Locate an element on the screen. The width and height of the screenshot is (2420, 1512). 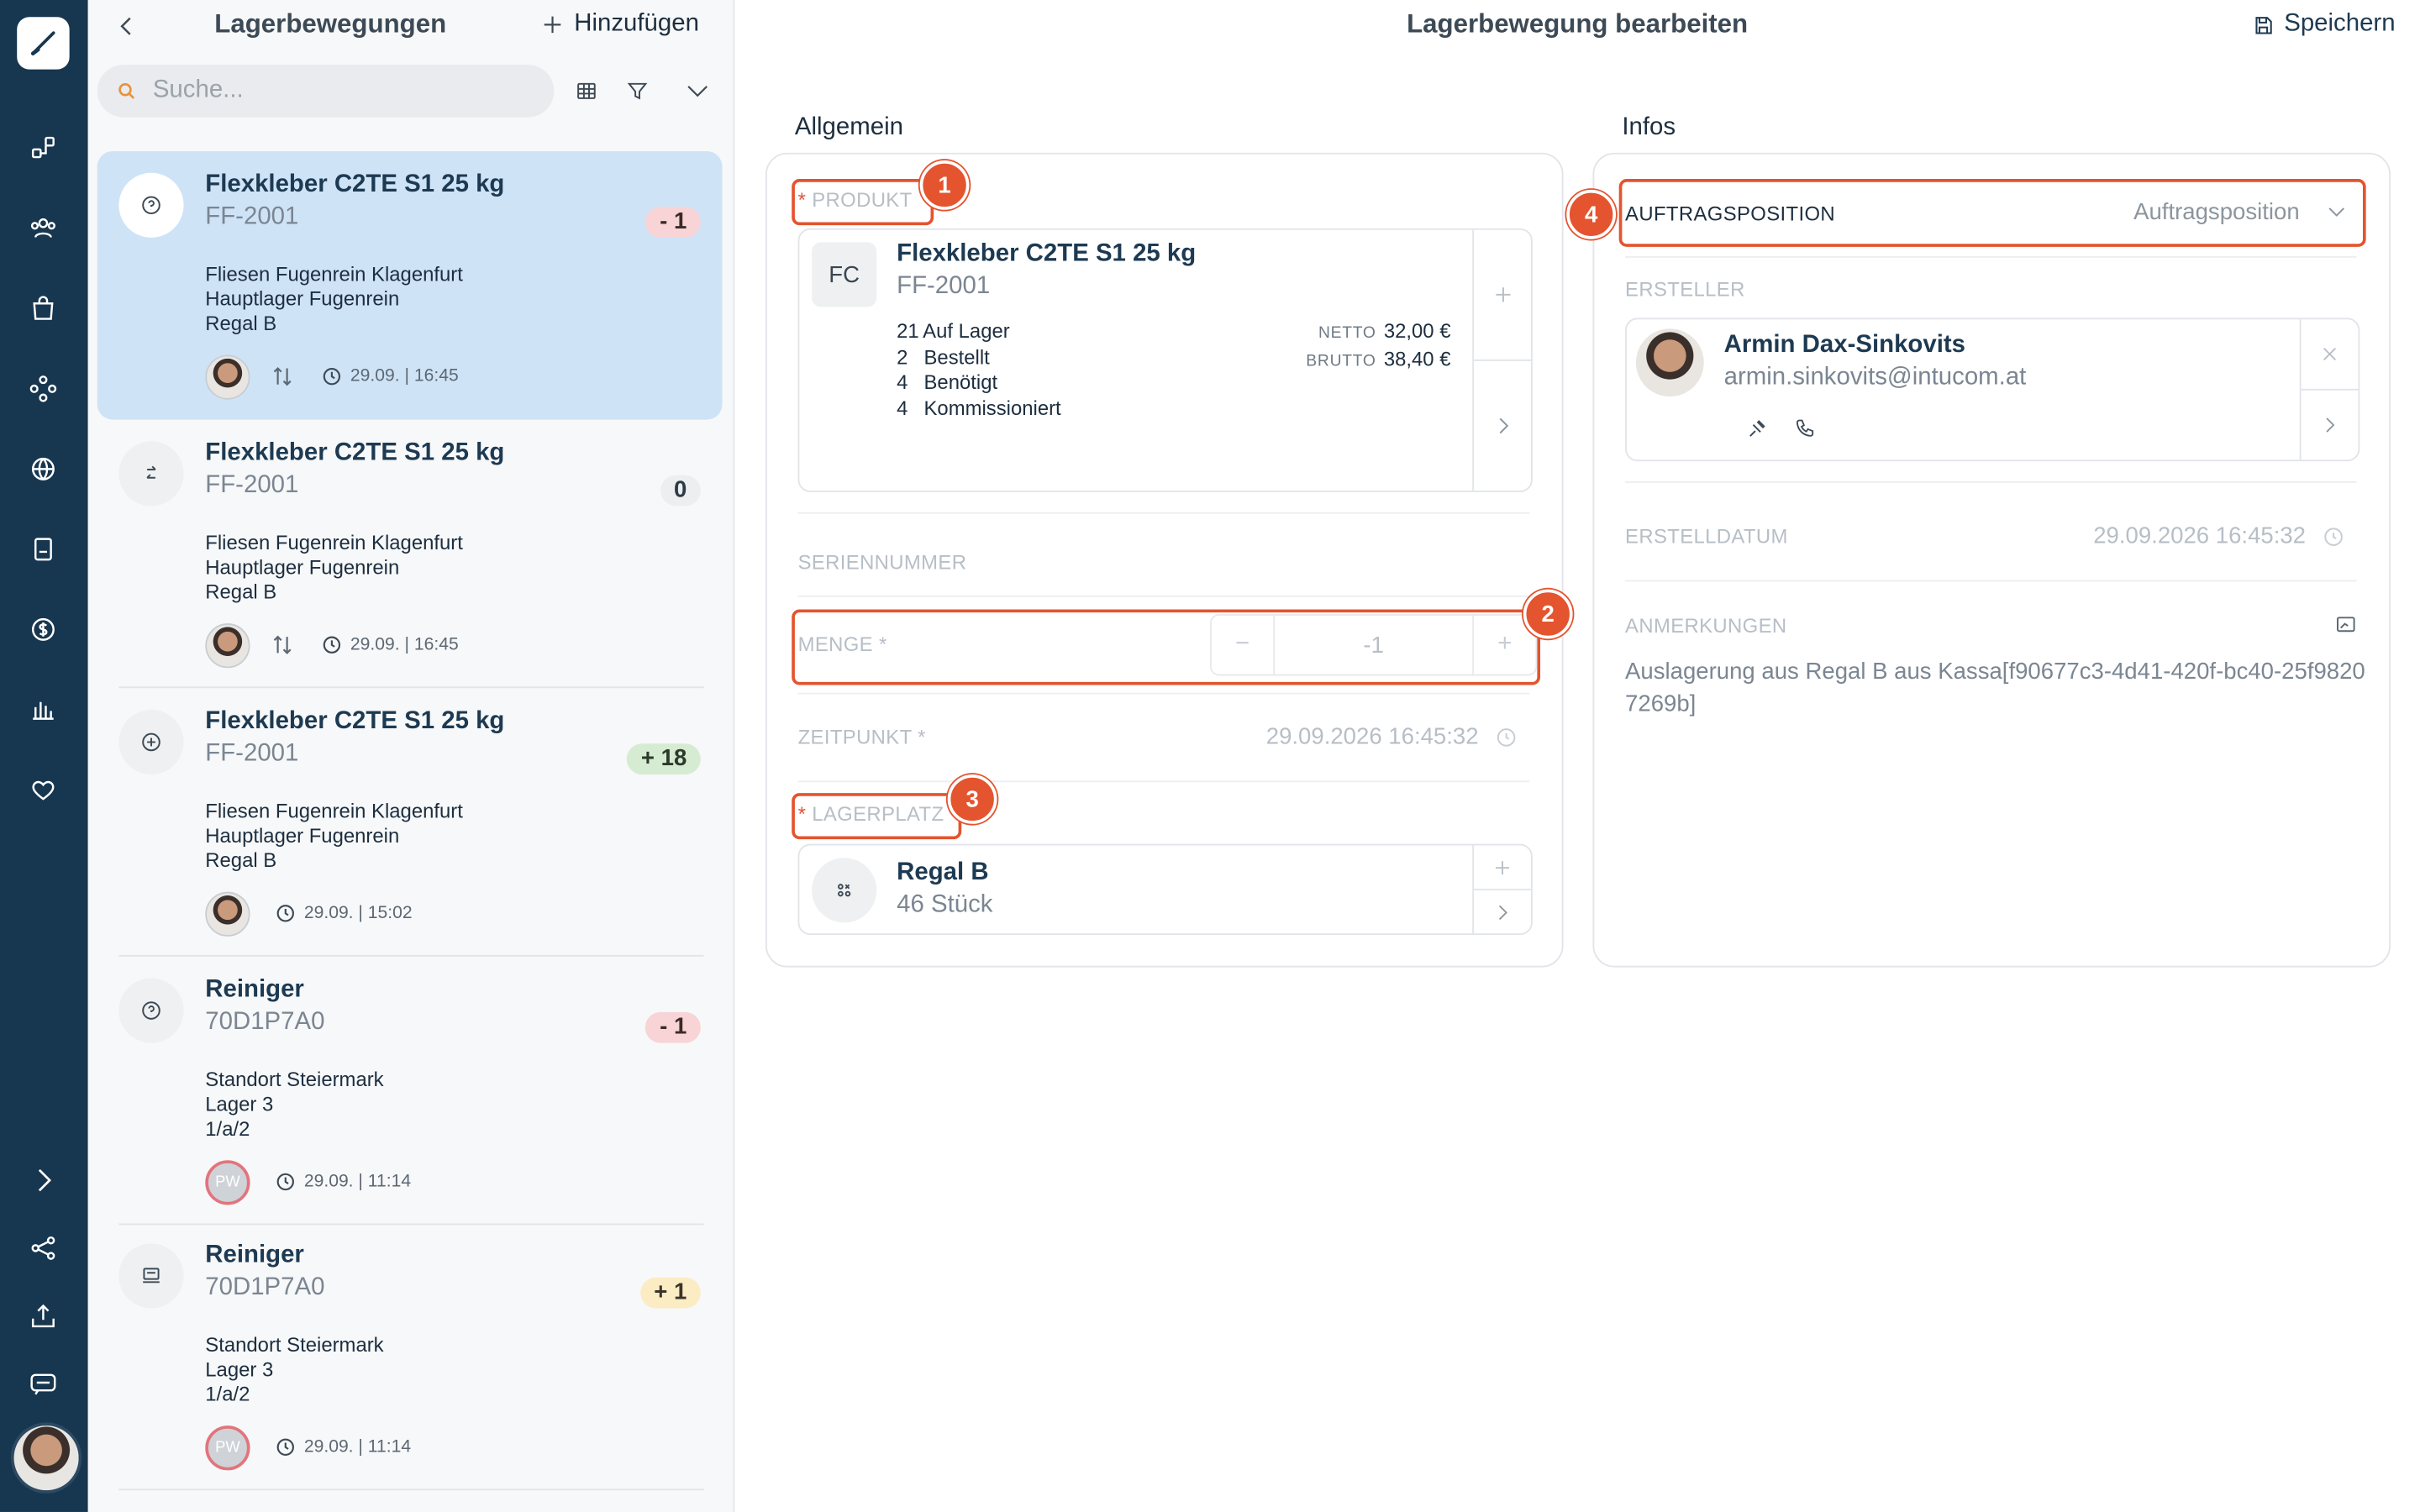
brush-logo-icon is located at coordinates (43, 43).